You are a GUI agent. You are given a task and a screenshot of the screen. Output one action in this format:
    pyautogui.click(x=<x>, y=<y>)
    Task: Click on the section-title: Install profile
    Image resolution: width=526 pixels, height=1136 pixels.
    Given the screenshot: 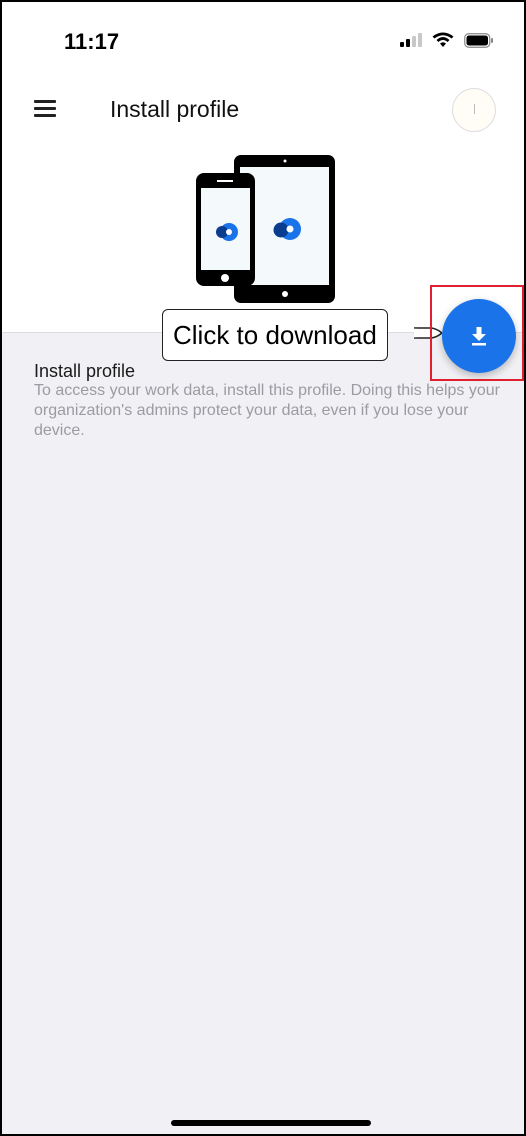 What is the action you would take?
    pyautogui.click(x=85, y=371)
    